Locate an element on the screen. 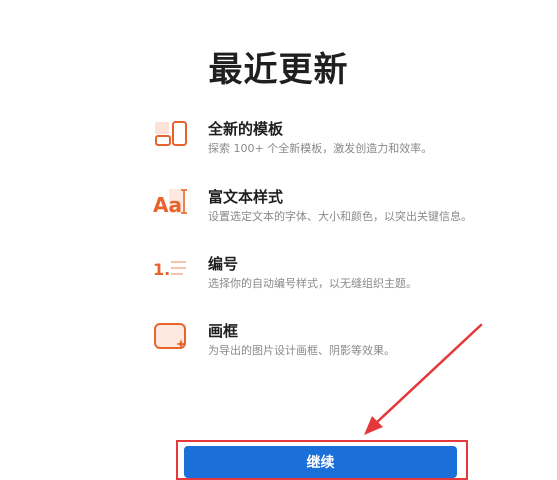 The width and height of the screenshot is (557, 480). feature-description: 设置选定文本的字体、大小和颜色，以突出关键信息。 is located at coordinates (340, 216).